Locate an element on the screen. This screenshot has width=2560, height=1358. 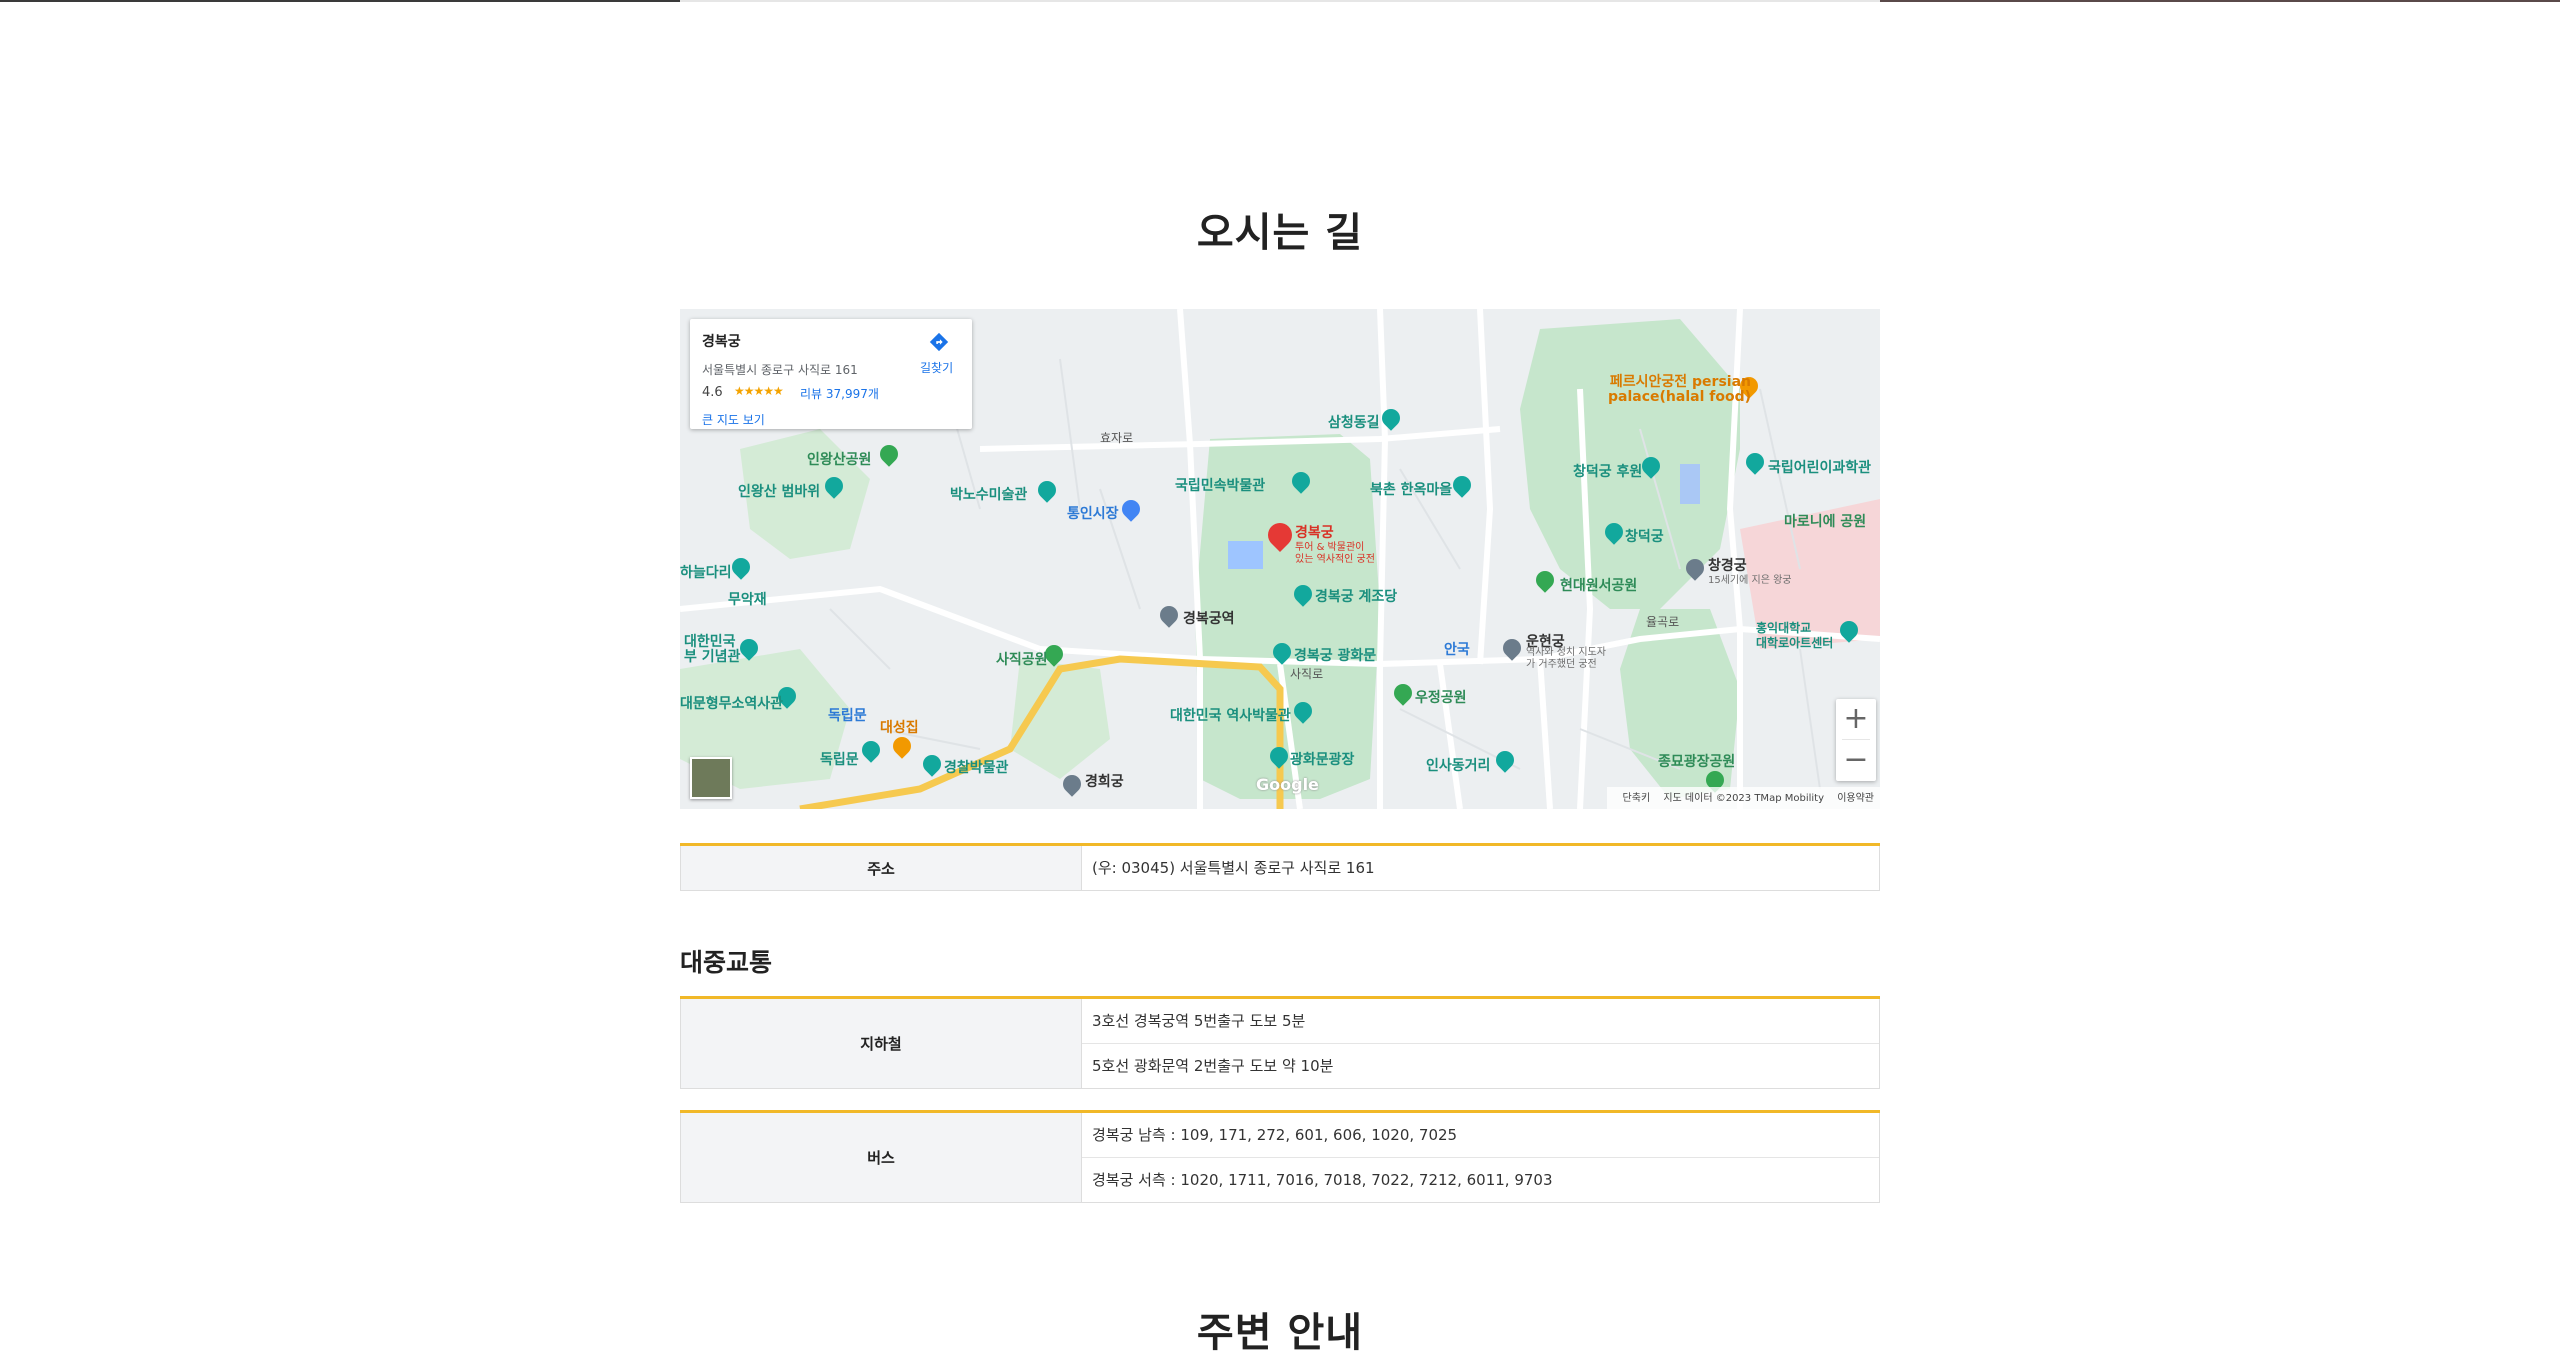
address-table: 주소 (우: 03045) 서울특별시 종로구 사직로 161 is located at coordinates (1280, 867).